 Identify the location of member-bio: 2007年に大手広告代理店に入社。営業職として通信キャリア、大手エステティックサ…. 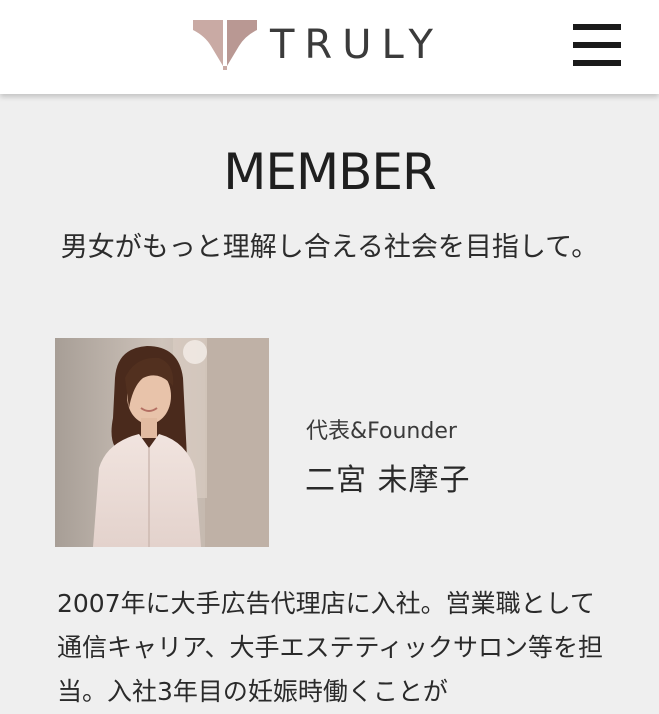
(330, 647).